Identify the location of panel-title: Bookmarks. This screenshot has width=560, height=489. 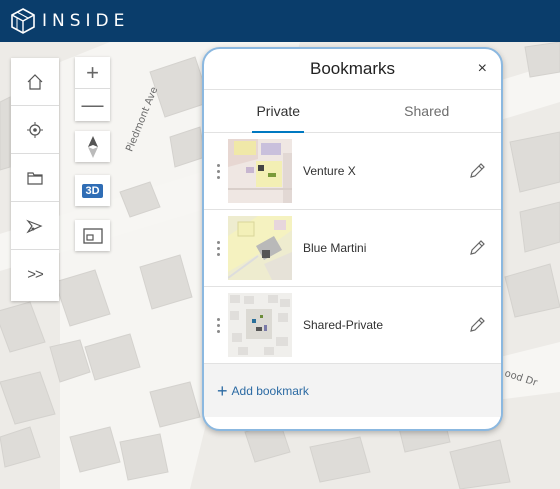
(352, 68).